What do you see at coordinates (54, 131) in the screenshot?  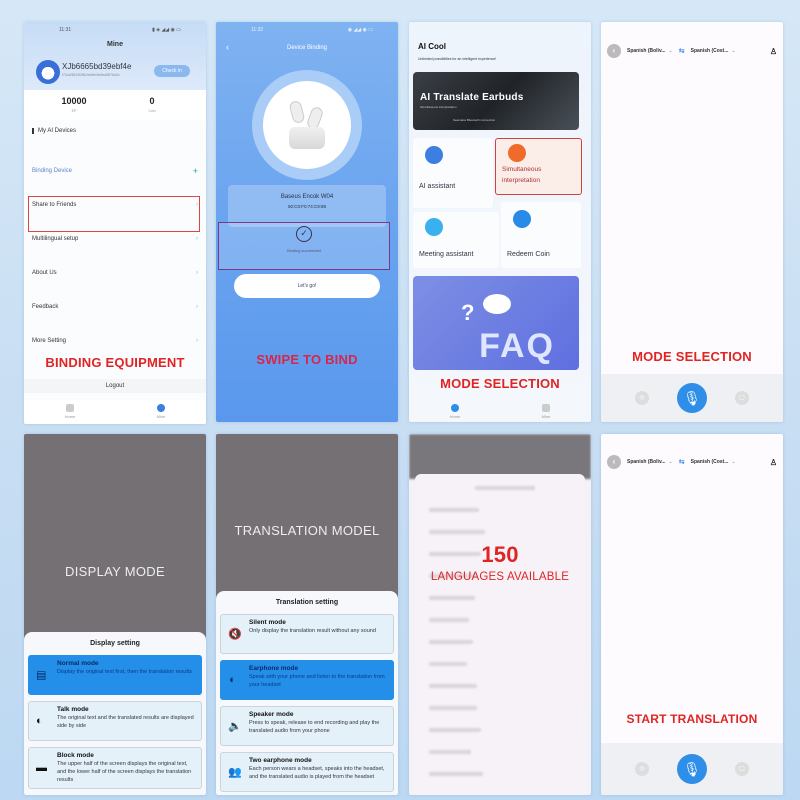 I see `section-title: My AI Devices` at bounding box center [54, 131].